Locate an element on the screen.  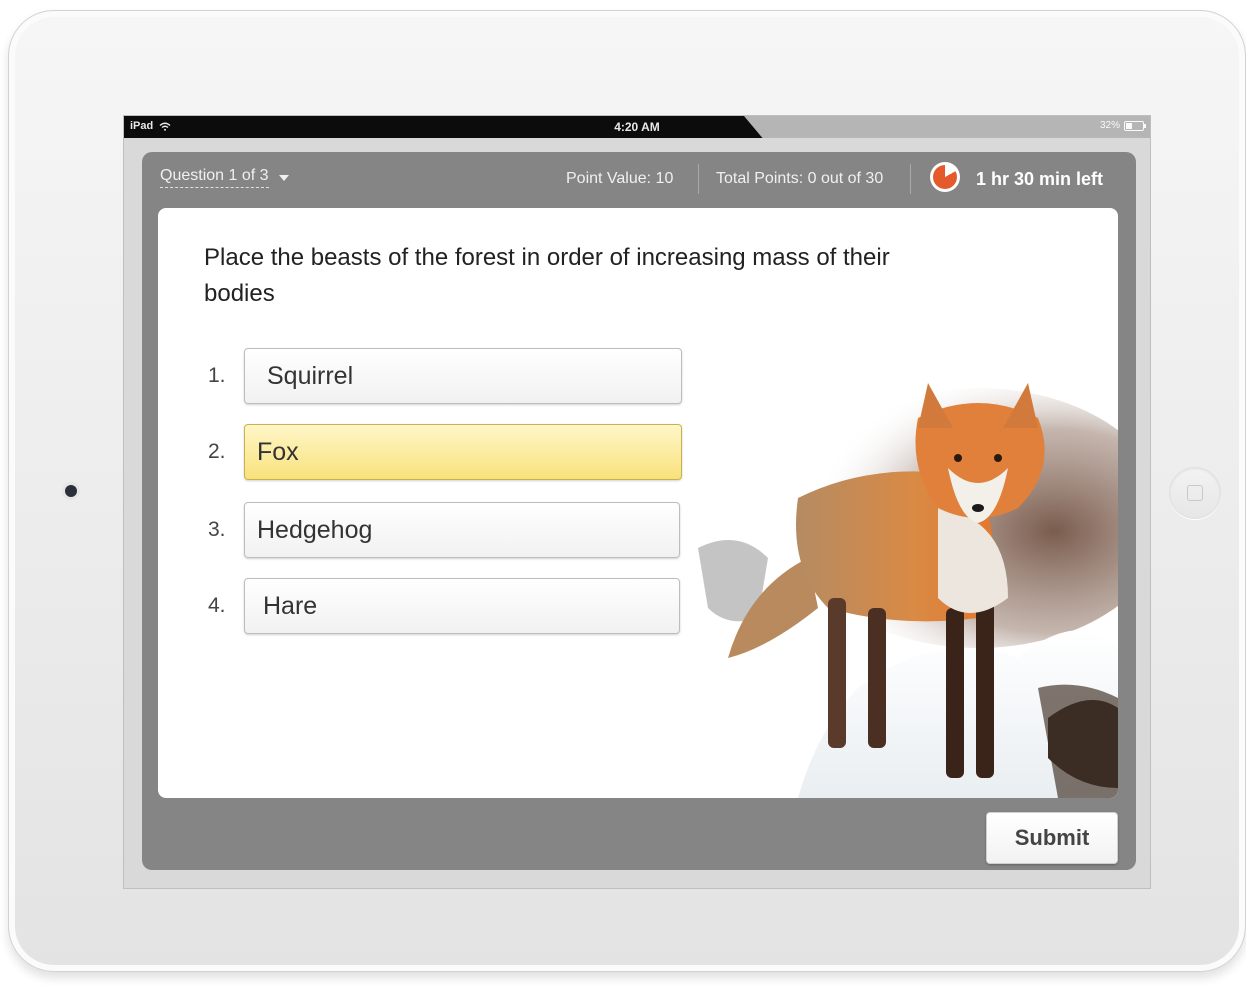
answer-item-draggable: Hedgehog is located at coordinates (462, 530).